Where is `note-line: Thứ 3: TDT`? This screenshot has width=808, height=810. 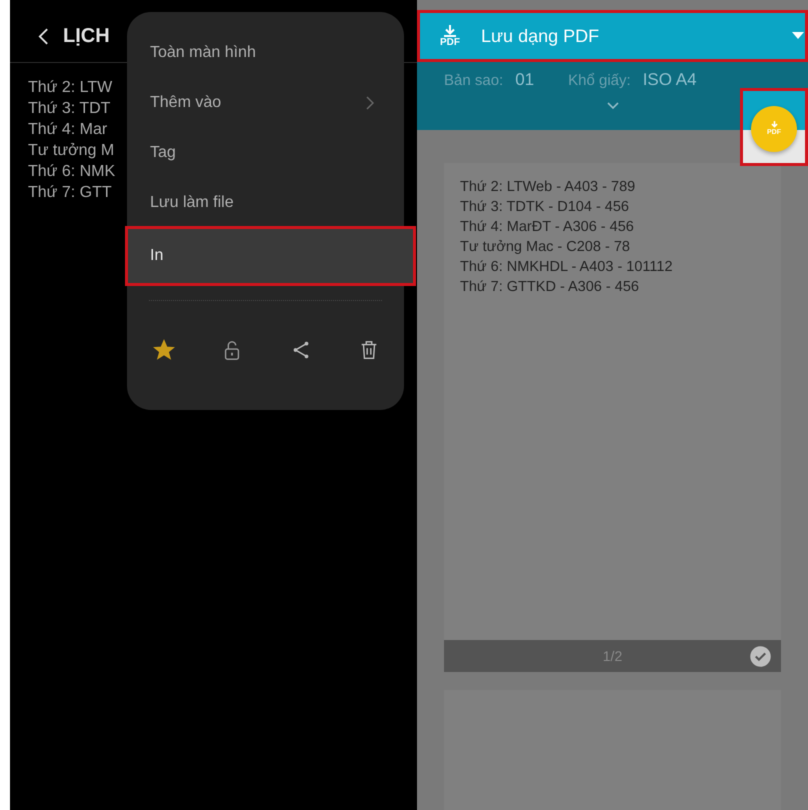
note-line: Thứ 3: TDT is located at coordinates (70, 109).